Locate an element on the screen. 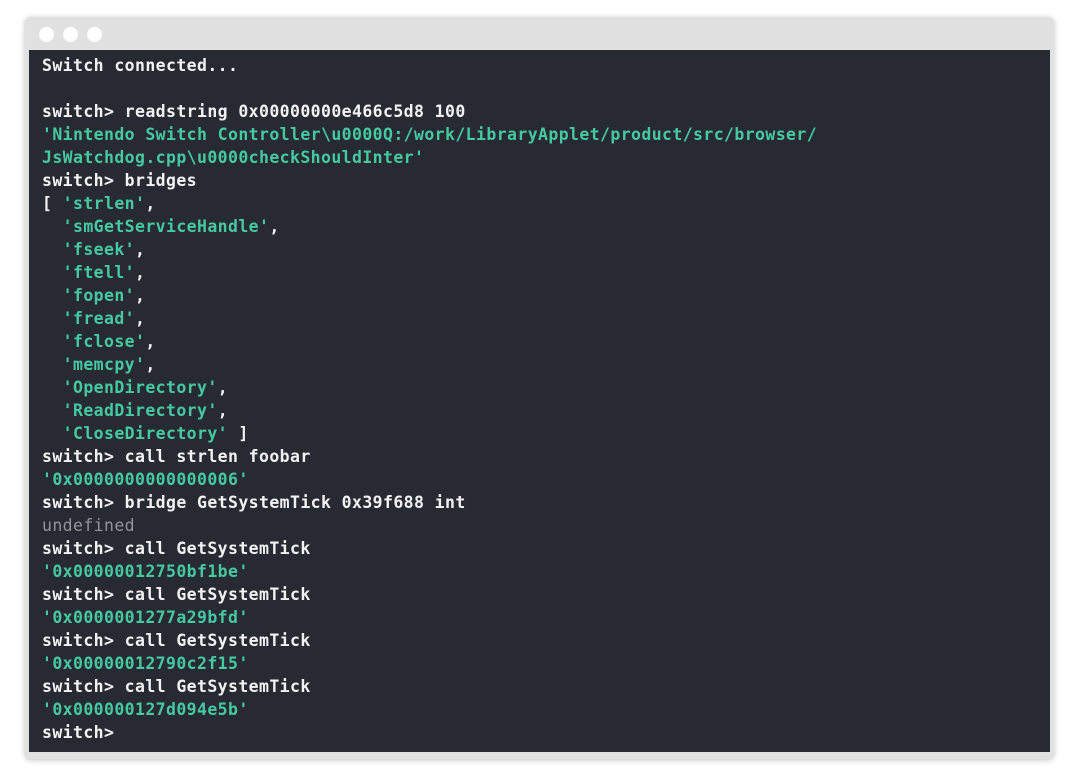 The height and width of the screenshot is (775, 1079). title-bar is located at coordinates (539, 33).